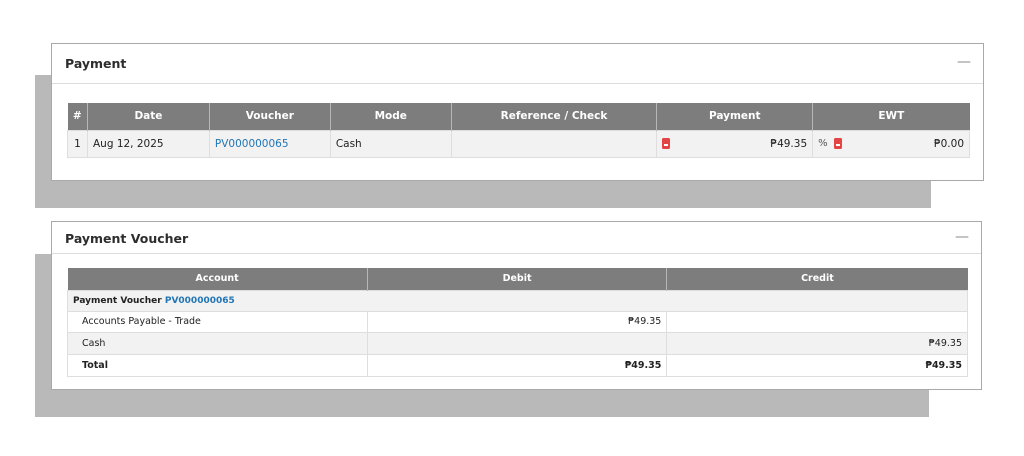  I want to click on total-row: Total ₱49.35 ₱49.35, so click(517, 365).